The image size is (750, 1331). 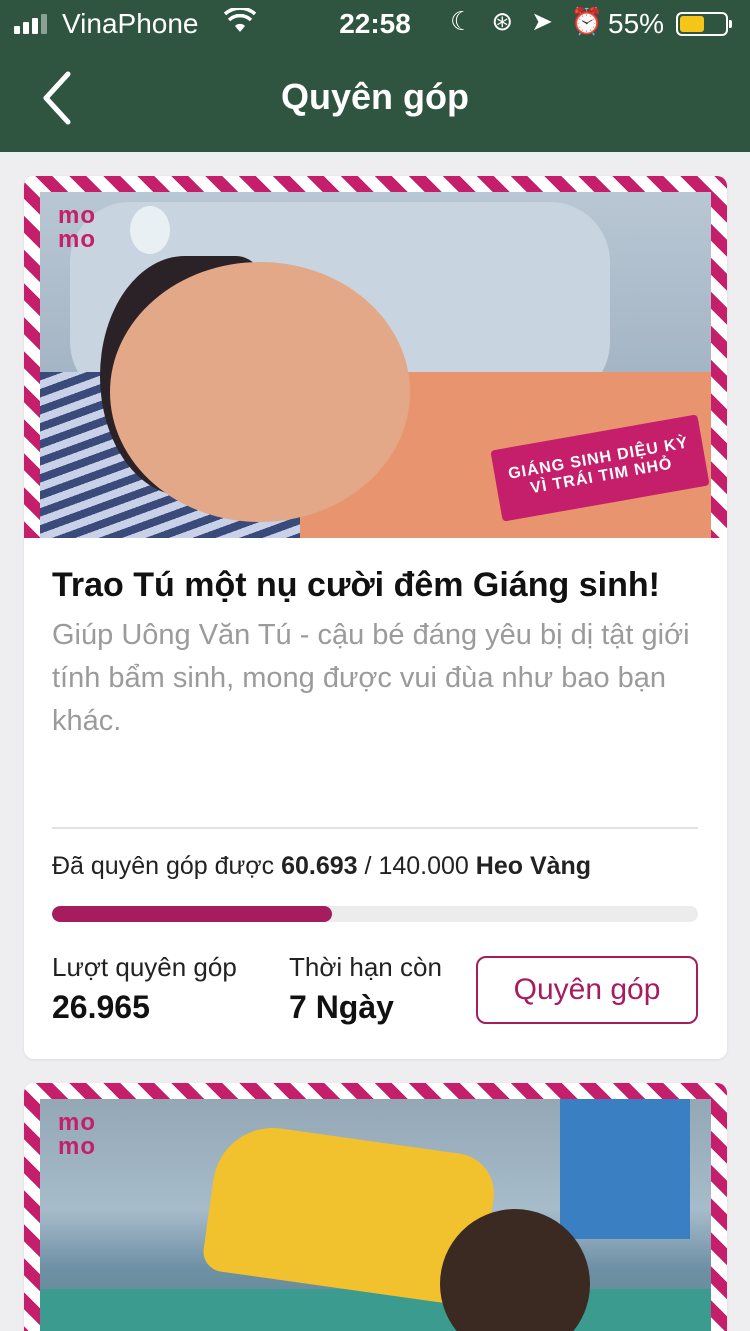 I want to click on header: VinaPhone 22:58 ☾ ⊛ ➤ ⏰ 55% Quyên góp, so click(x=375, y=76).